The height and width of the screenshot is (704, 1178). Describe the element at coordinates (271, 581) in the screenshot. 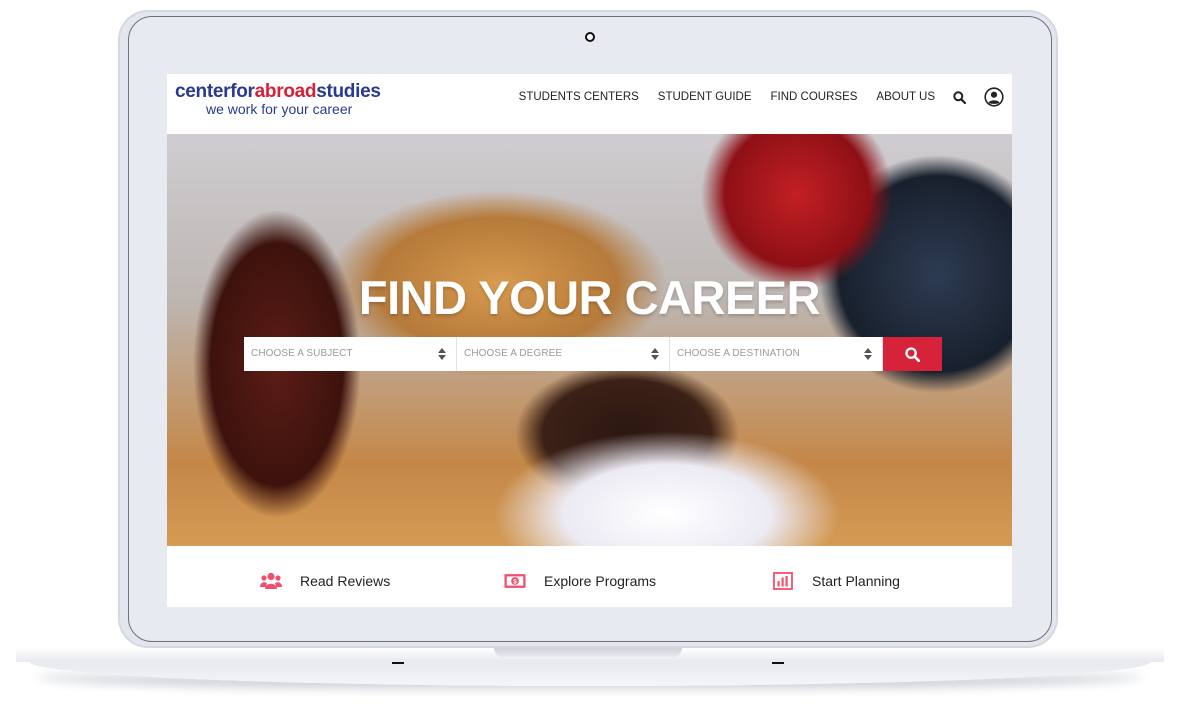

I see `people-group-icon` at that location.